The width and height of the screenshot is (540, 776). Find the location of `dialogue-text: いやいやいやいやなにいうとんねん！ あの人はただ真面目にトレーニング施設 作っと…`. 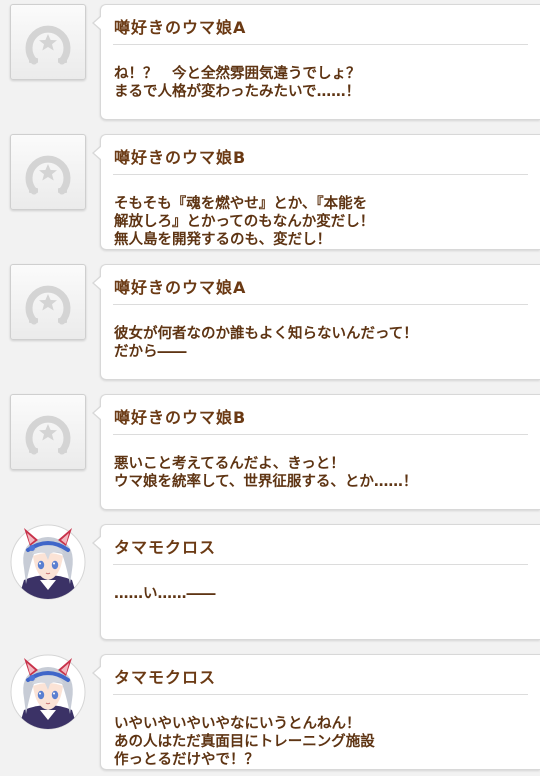

dialogue-text: いやいやいやいやなにいうとんねん！ あの人はただ真面目にトレーニング施設 作っと… is located at coordinates (244, 742).